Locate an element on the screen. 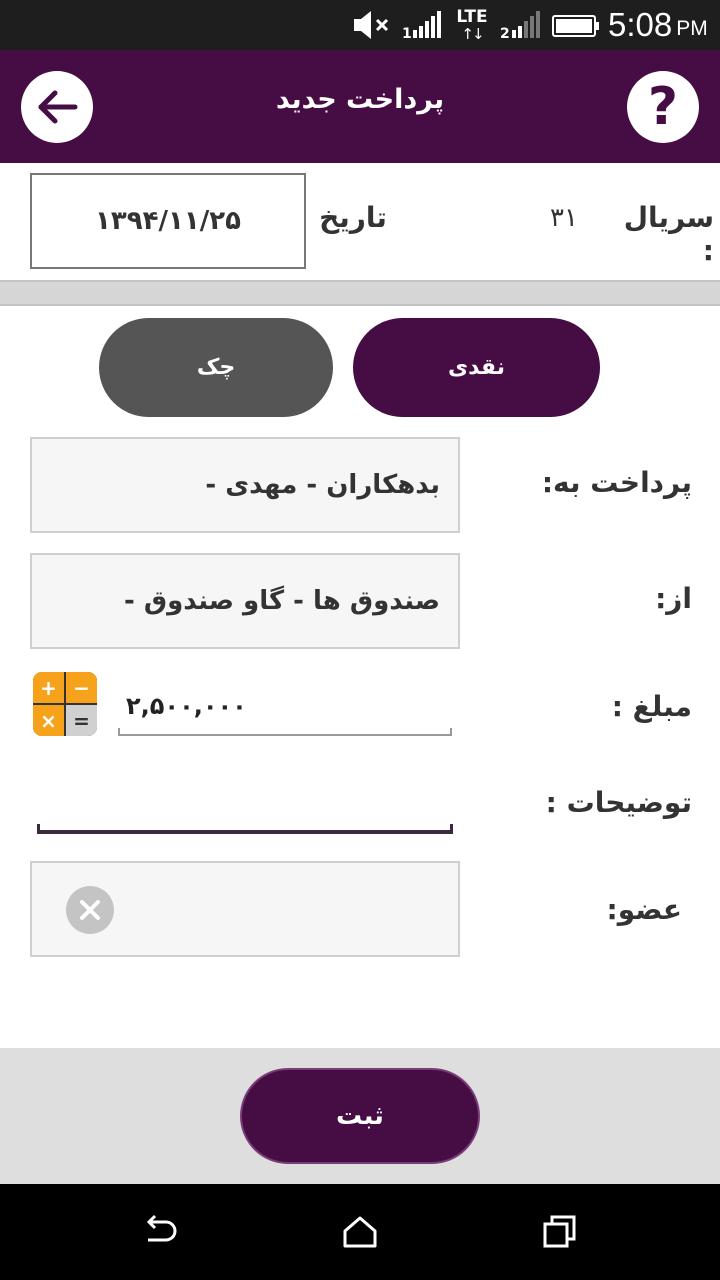 The image size is (720, 1280). amount-label: مبلغ : is located at coordinates (651, 706).